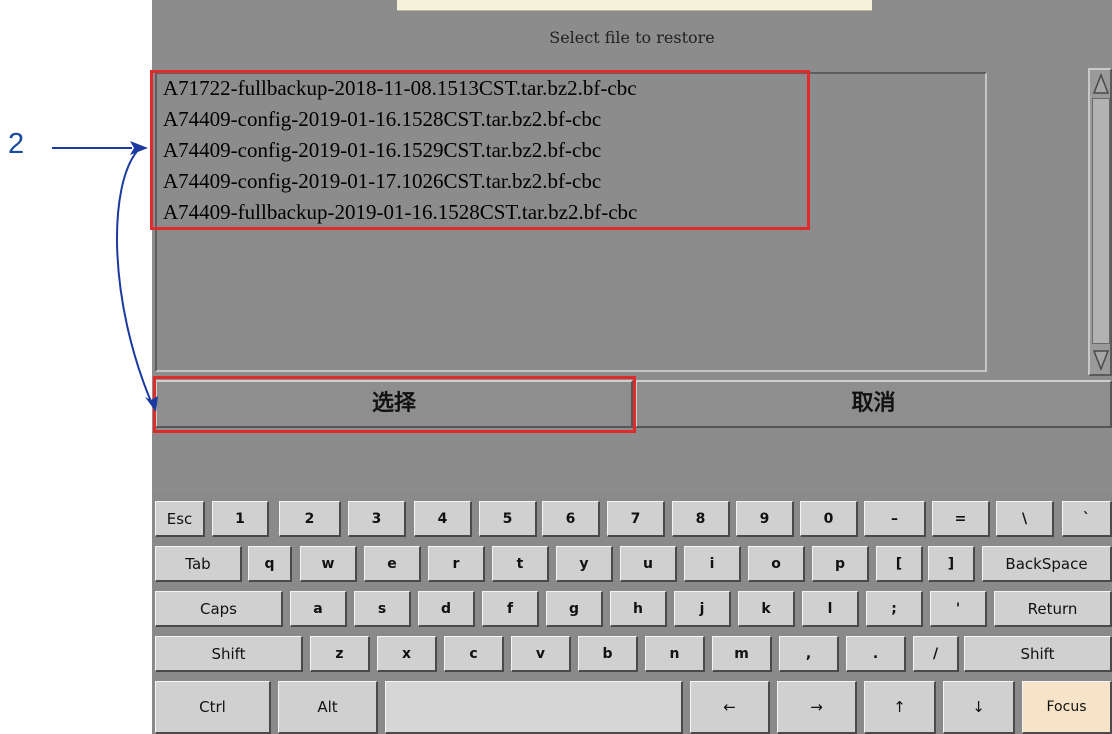 This screenshot has height=734, width=1112. Describe the element at coordinates (776, 564) in the screenshot. I see `key-o: o` at that location.